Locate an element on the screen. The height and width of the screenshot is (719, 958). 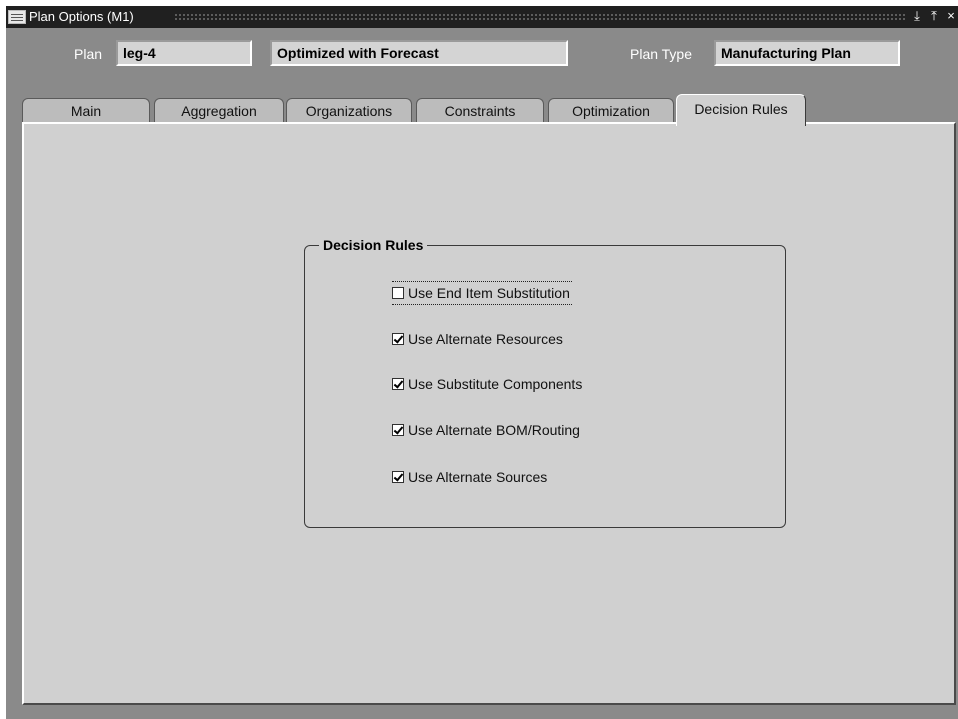
close-icon: × is located at coordinates (951, 16).